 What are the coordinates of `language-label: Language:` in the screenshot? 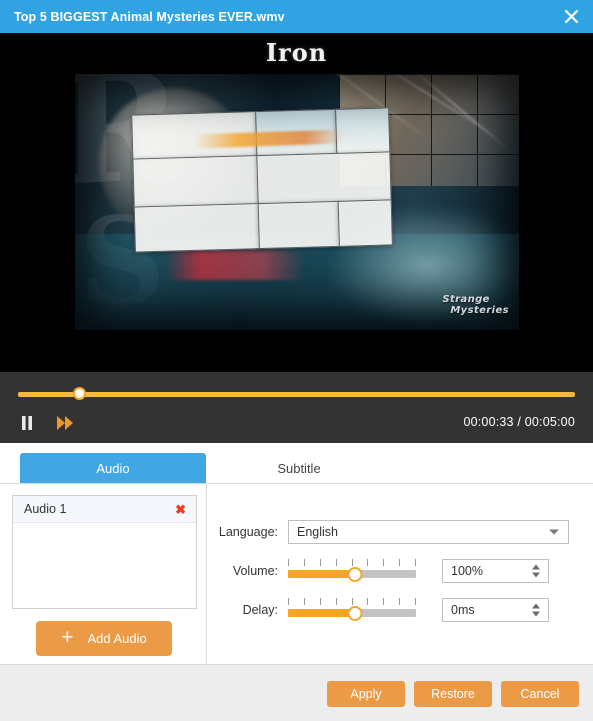 It's located at (248, 532).